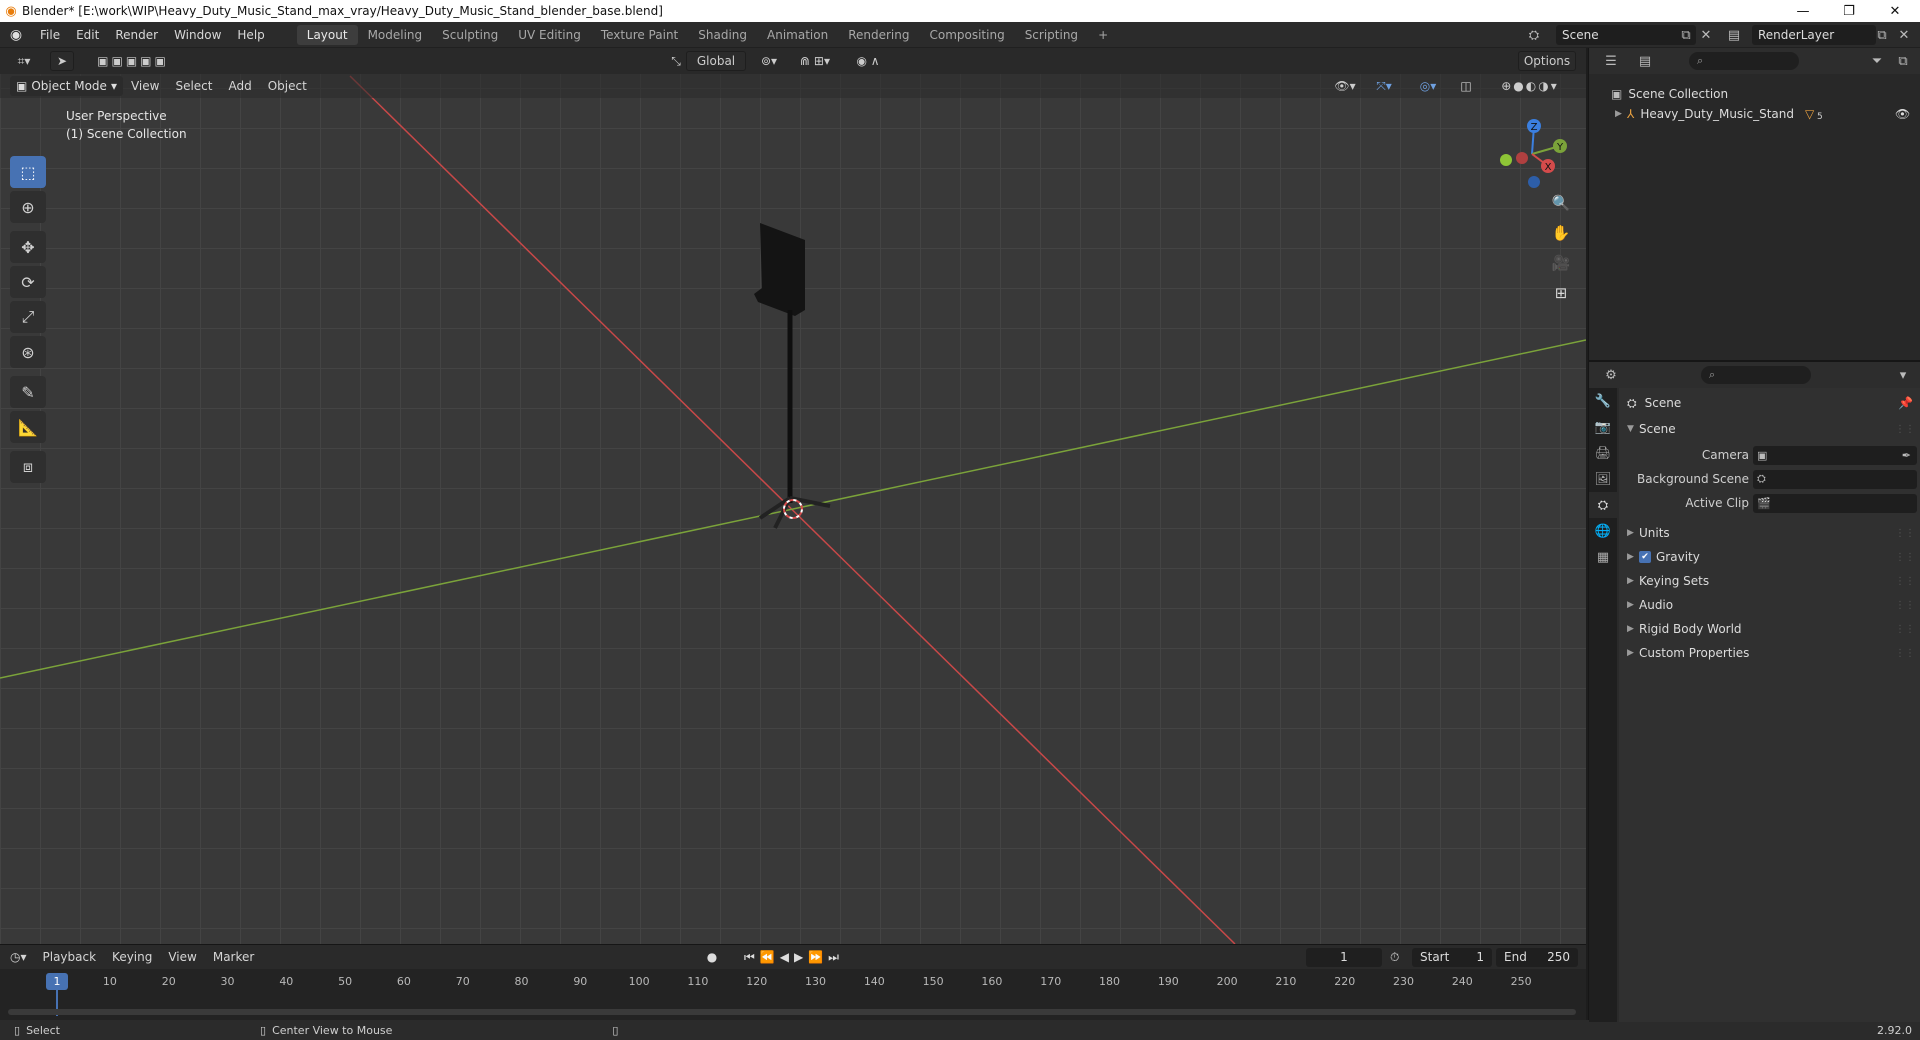 This screenshot has width=1920, height=1040. What do you see at coordinates (712, 957) in the screenshot?
I see `record-icon: ●` at bounding box center [712, 957].